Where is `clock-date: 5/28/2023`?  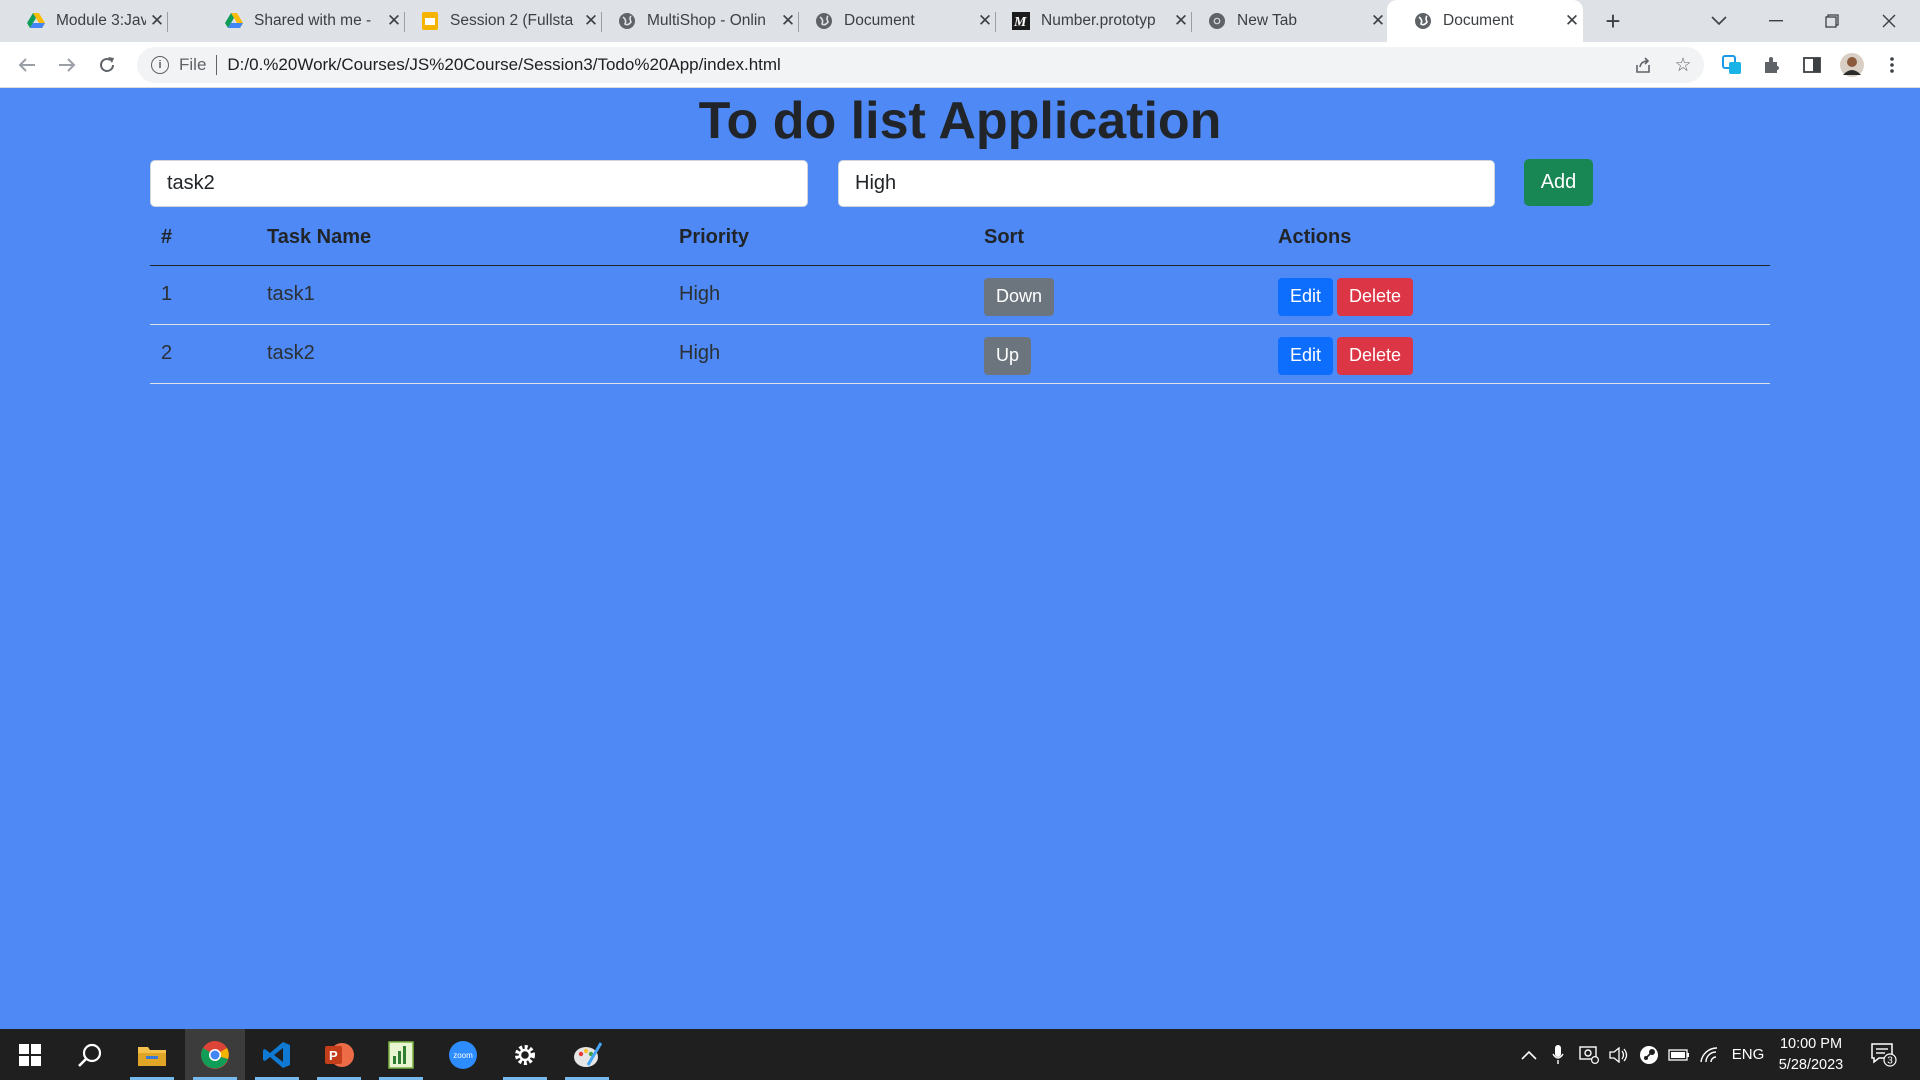
clock-date: 5/28/2023 is located at coordinates (1811, 1065).